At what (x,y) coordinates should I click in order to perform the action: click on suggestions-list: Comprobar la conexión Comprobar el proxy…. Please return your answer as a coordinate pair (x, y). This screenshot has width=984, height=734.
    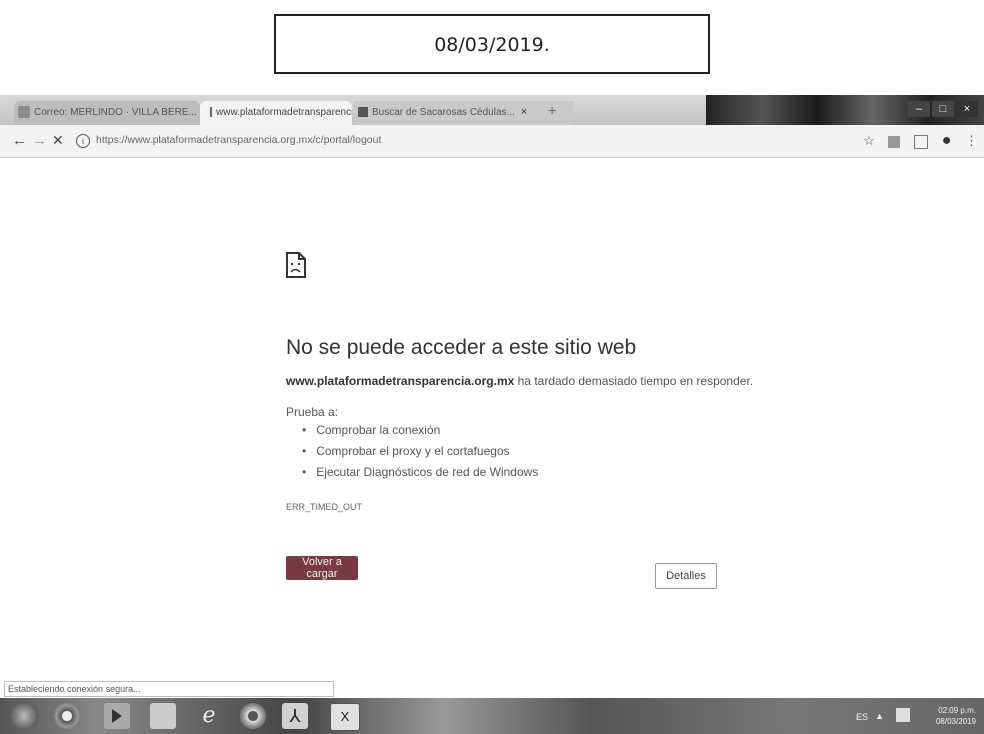
    Looking at the image, I should click on (420, 451).